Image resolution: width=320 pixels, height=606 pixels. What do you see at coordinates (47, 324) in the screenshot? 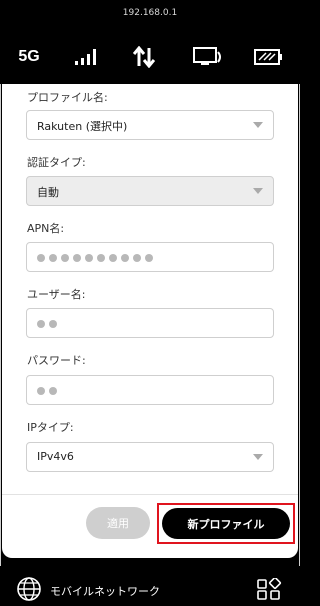
I see `username-masked-value` at bounding box center [47, 324].